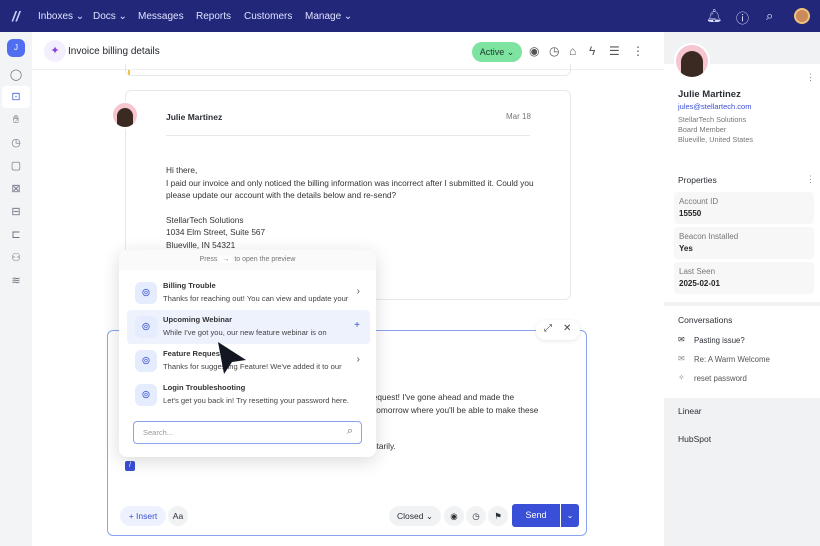  I want to click on sent-icon: ⊠, so click(16, 189).